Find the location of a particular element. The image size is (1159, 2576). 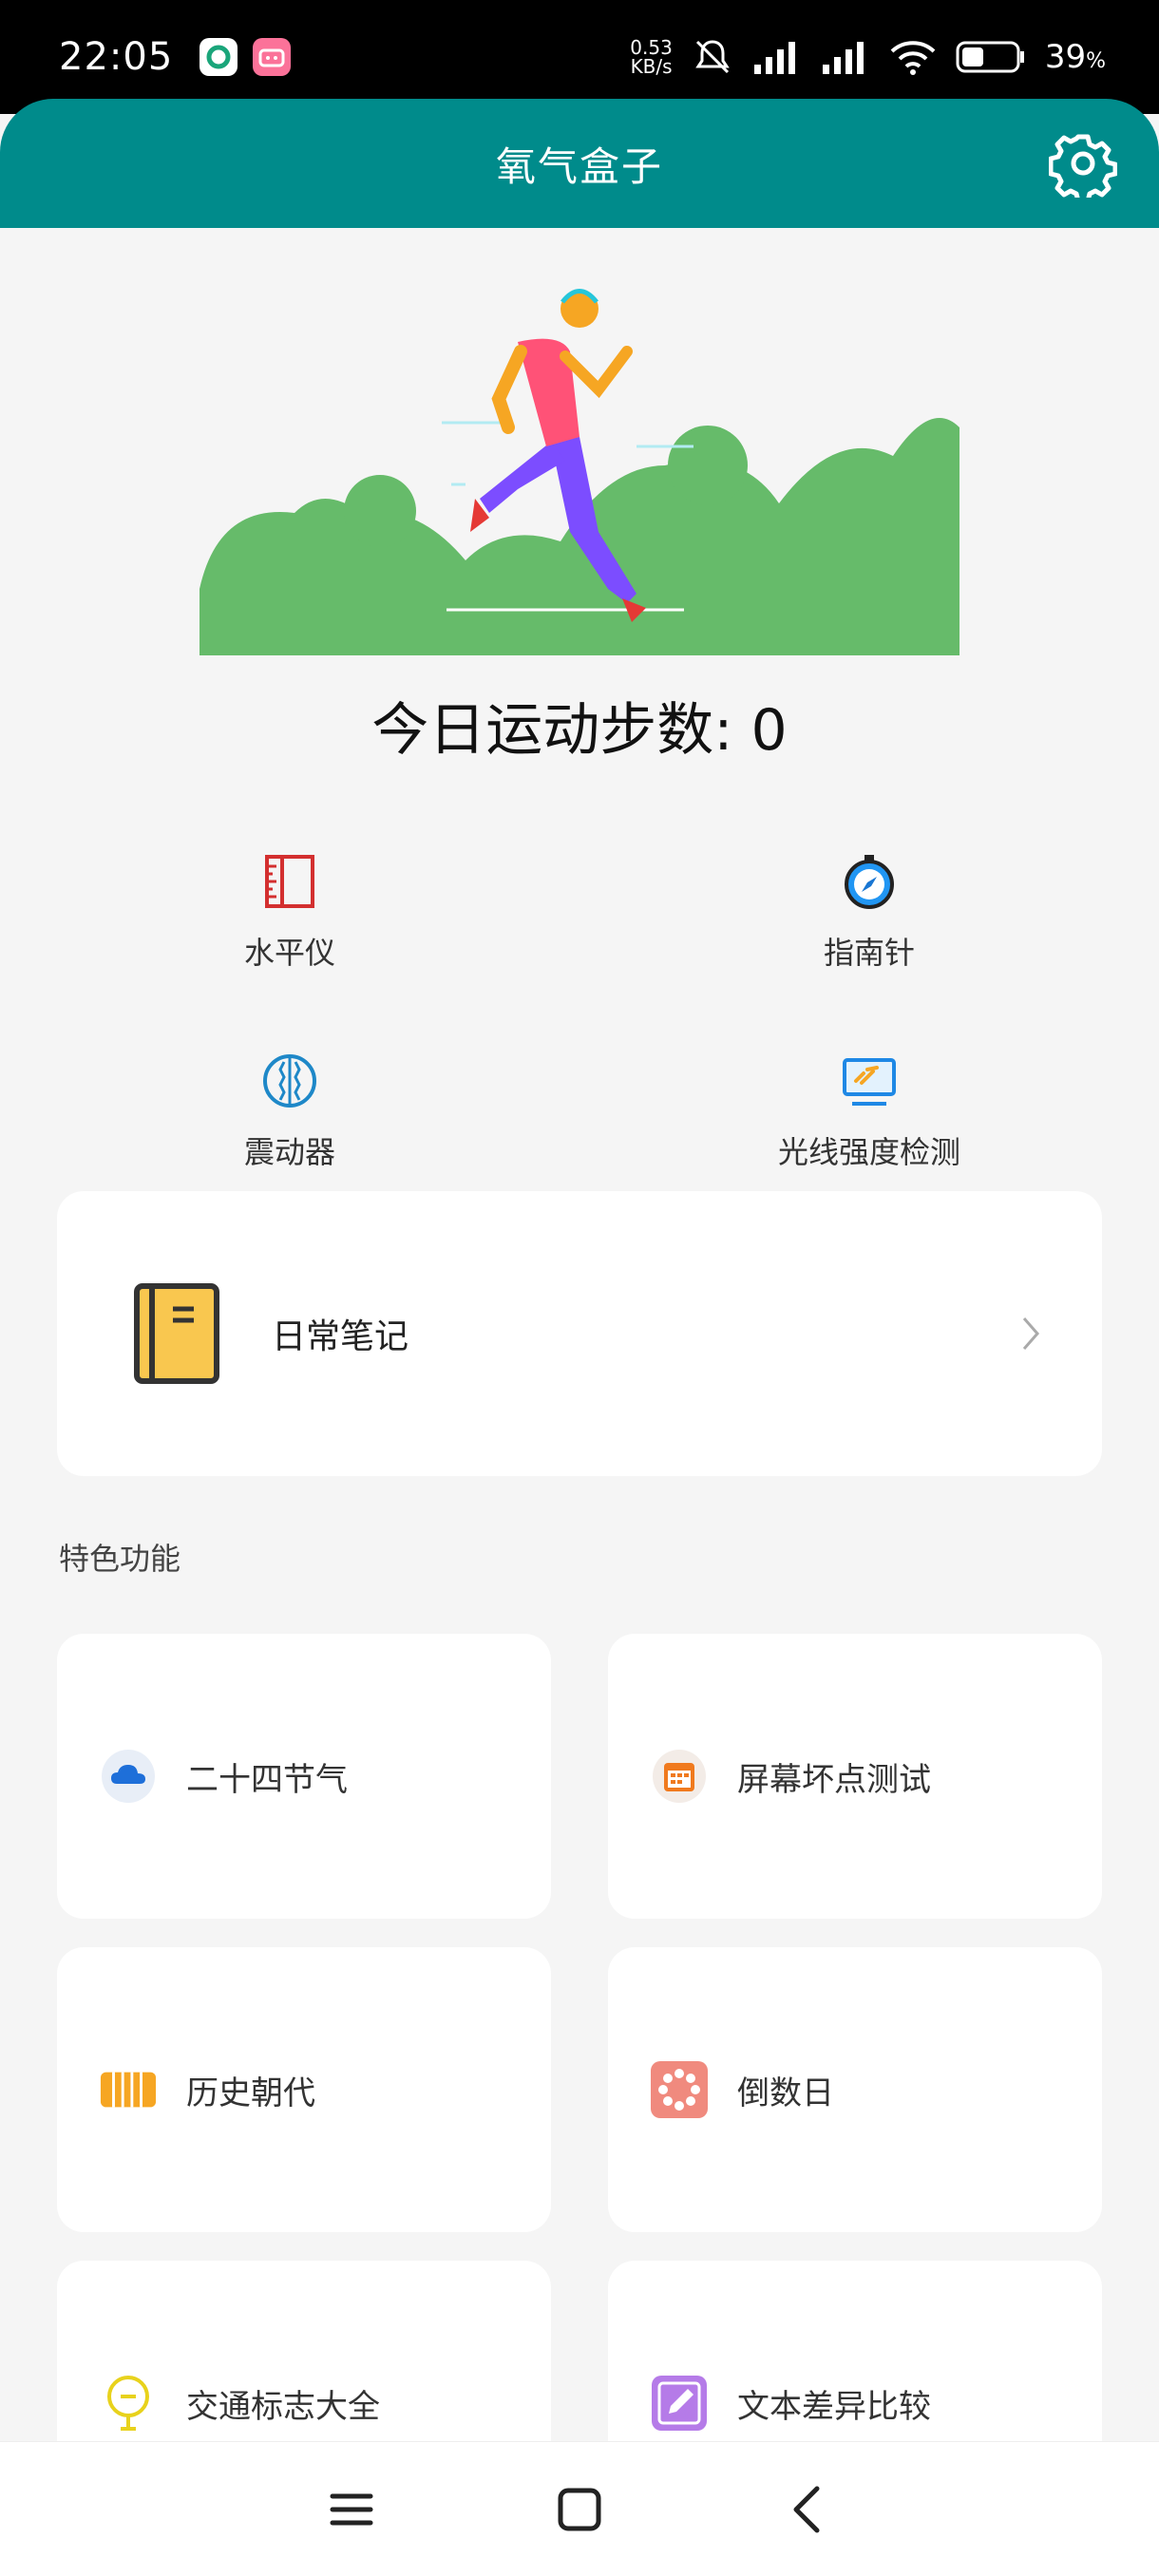

feature-label: 历史朝代 is located at coordinates (250, 2093).